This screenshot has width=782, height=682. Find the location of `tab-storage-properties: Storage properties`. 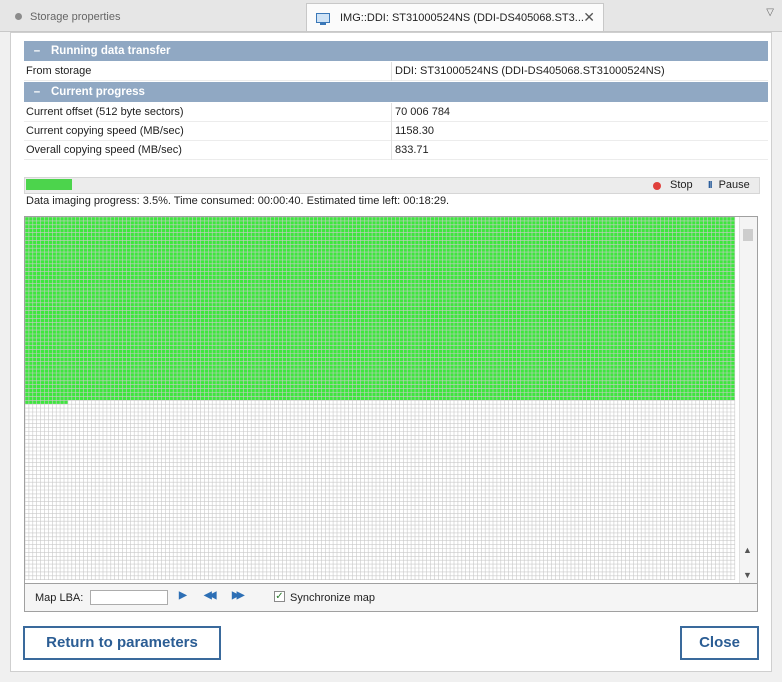

tab-storage-properties: Storage properties is located at coordinates (152, 16).